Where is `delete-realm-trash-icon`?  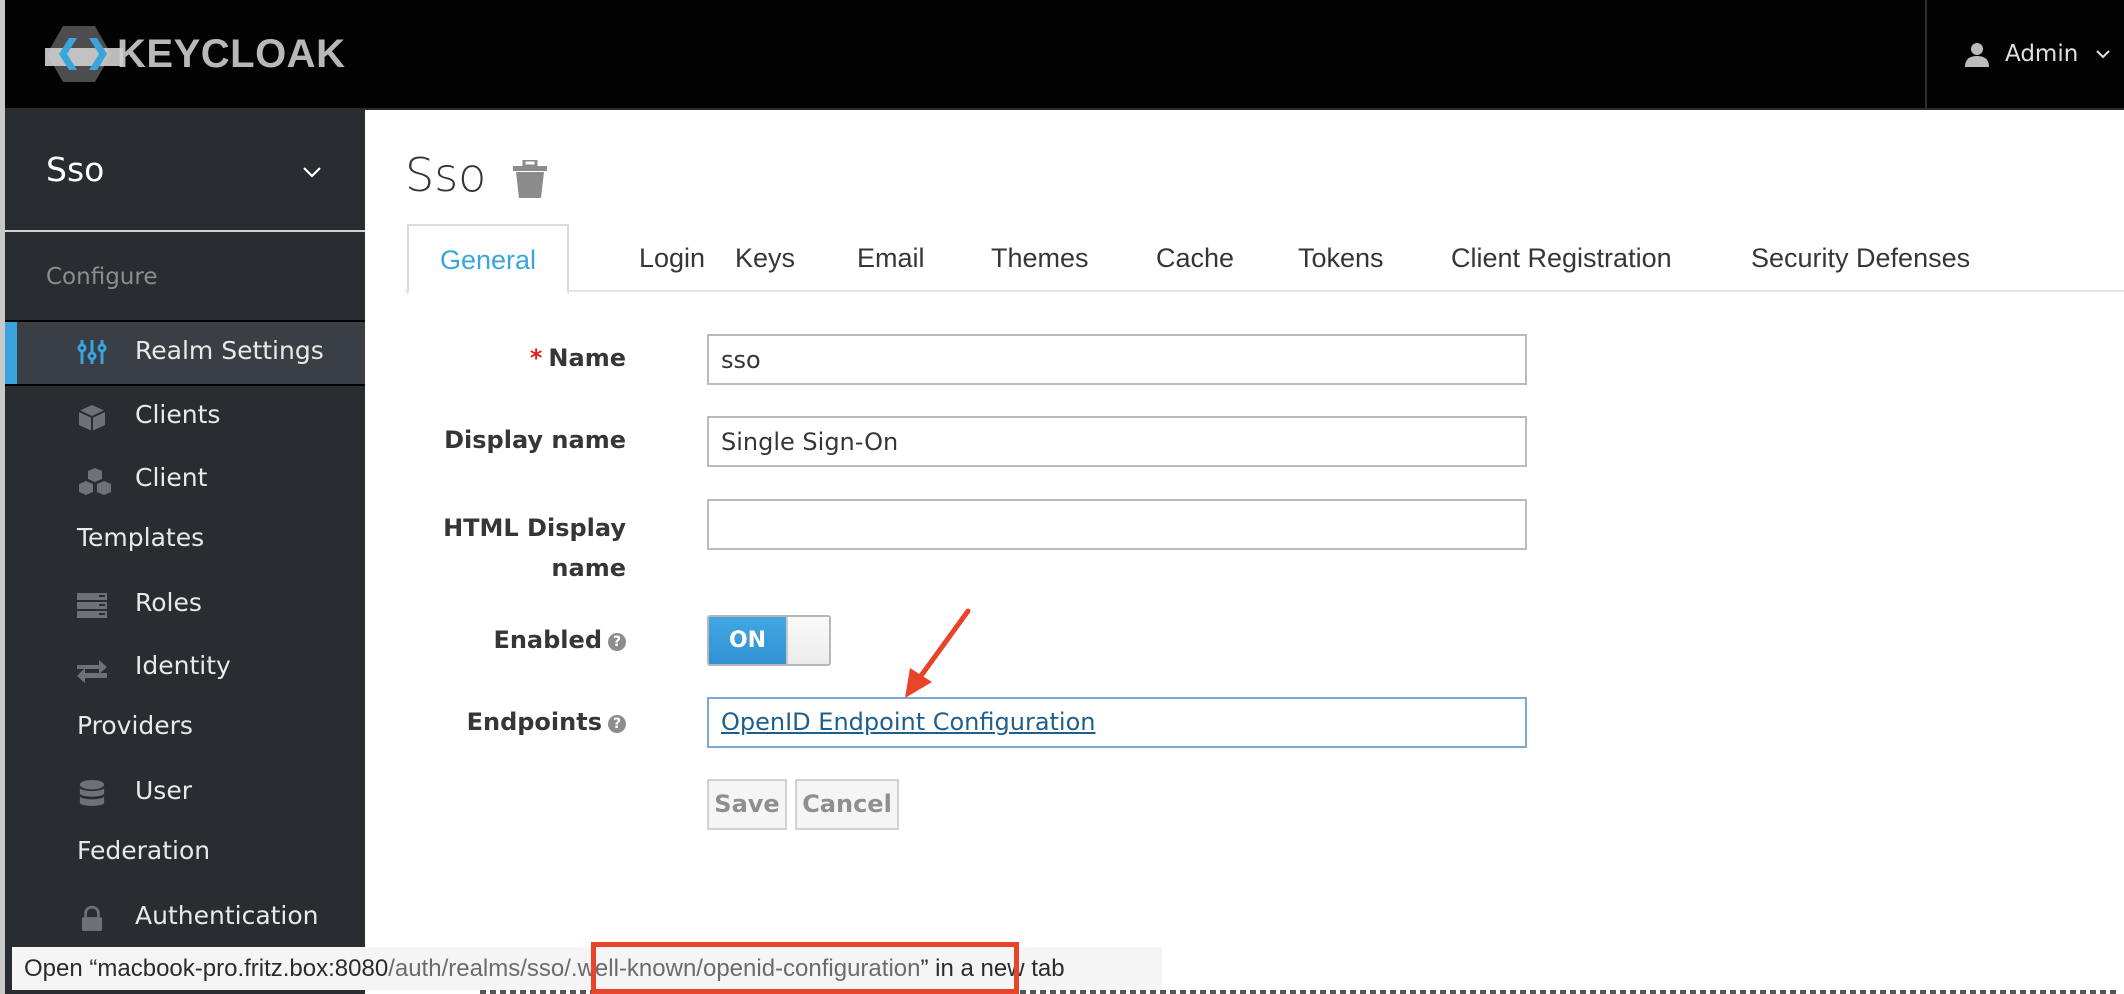
delete-realm-trash-icon is located at coordinates (530, 179).